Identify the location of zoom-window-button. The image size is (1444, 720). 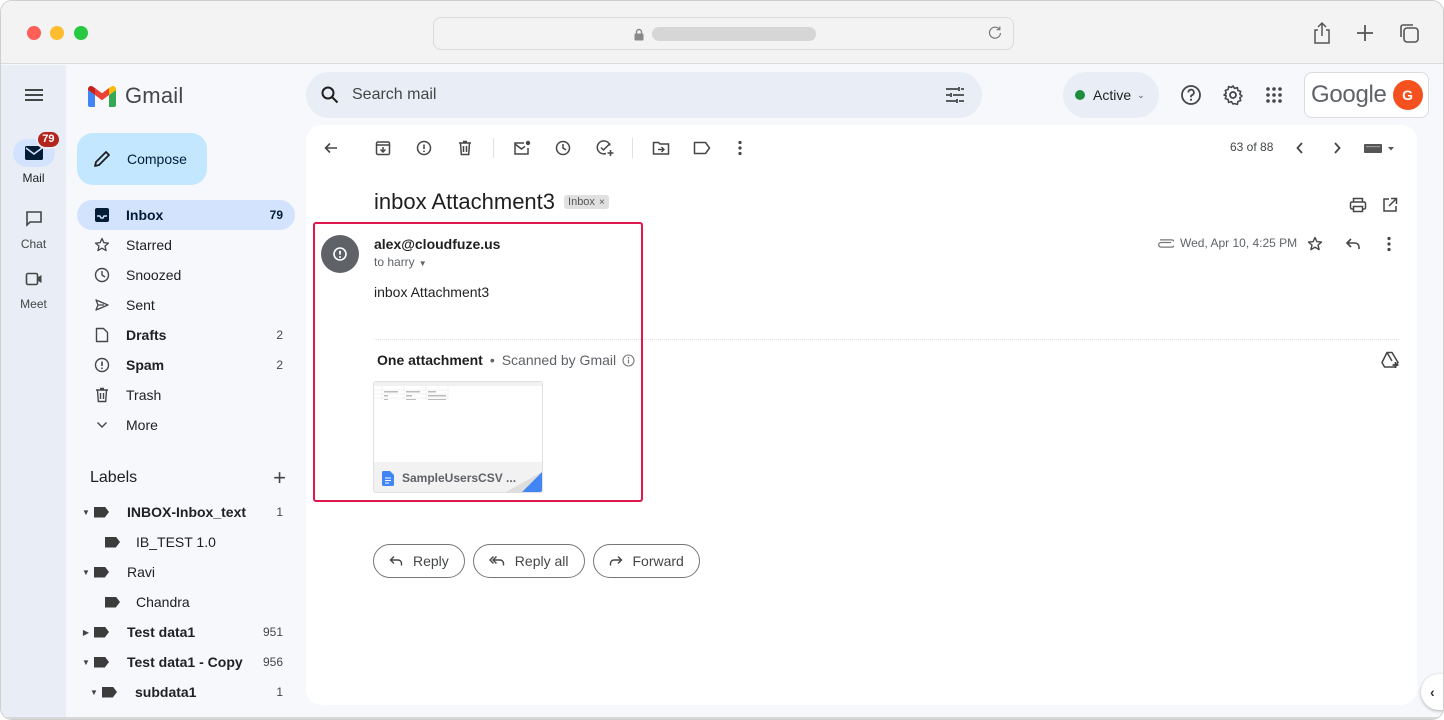
(81, 33).